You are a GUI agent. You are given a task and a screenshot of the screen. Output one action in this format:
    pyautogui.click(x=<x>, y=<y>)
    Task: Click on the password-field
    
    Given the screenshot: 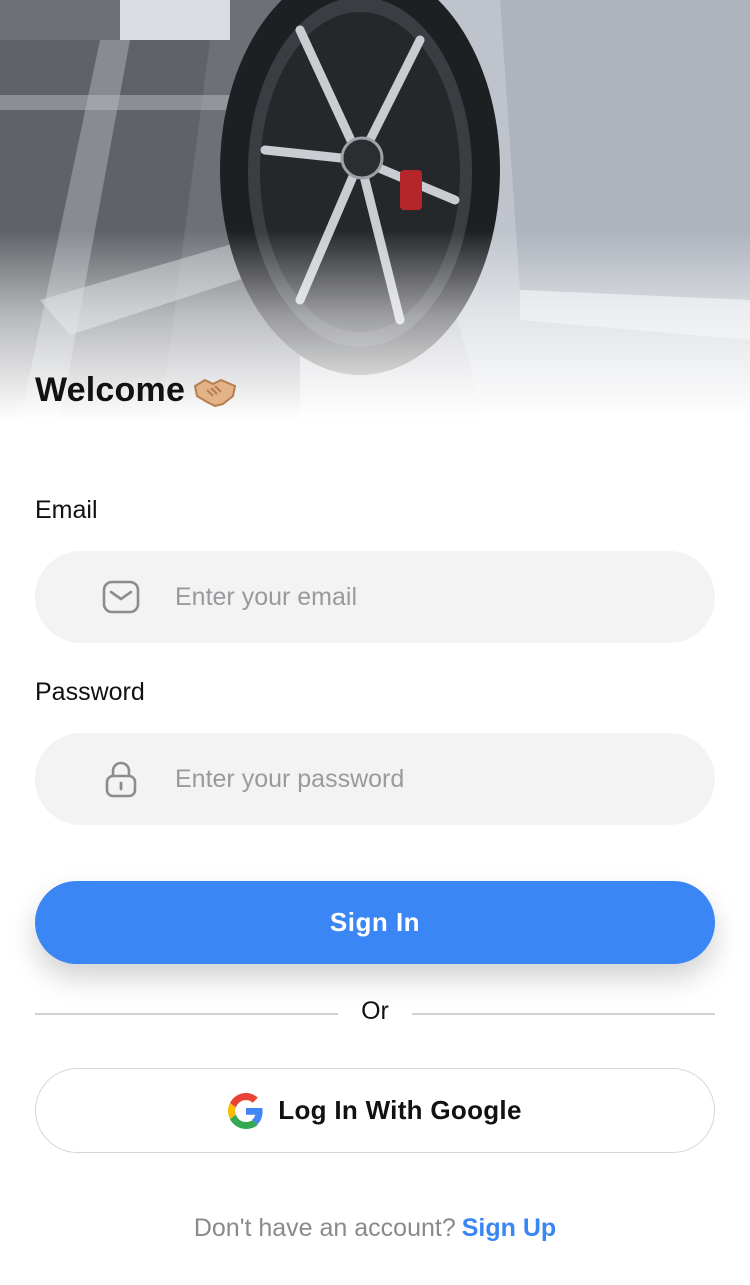 What is the action you would take?
    pyautogui.click(x=375, y=779)
    